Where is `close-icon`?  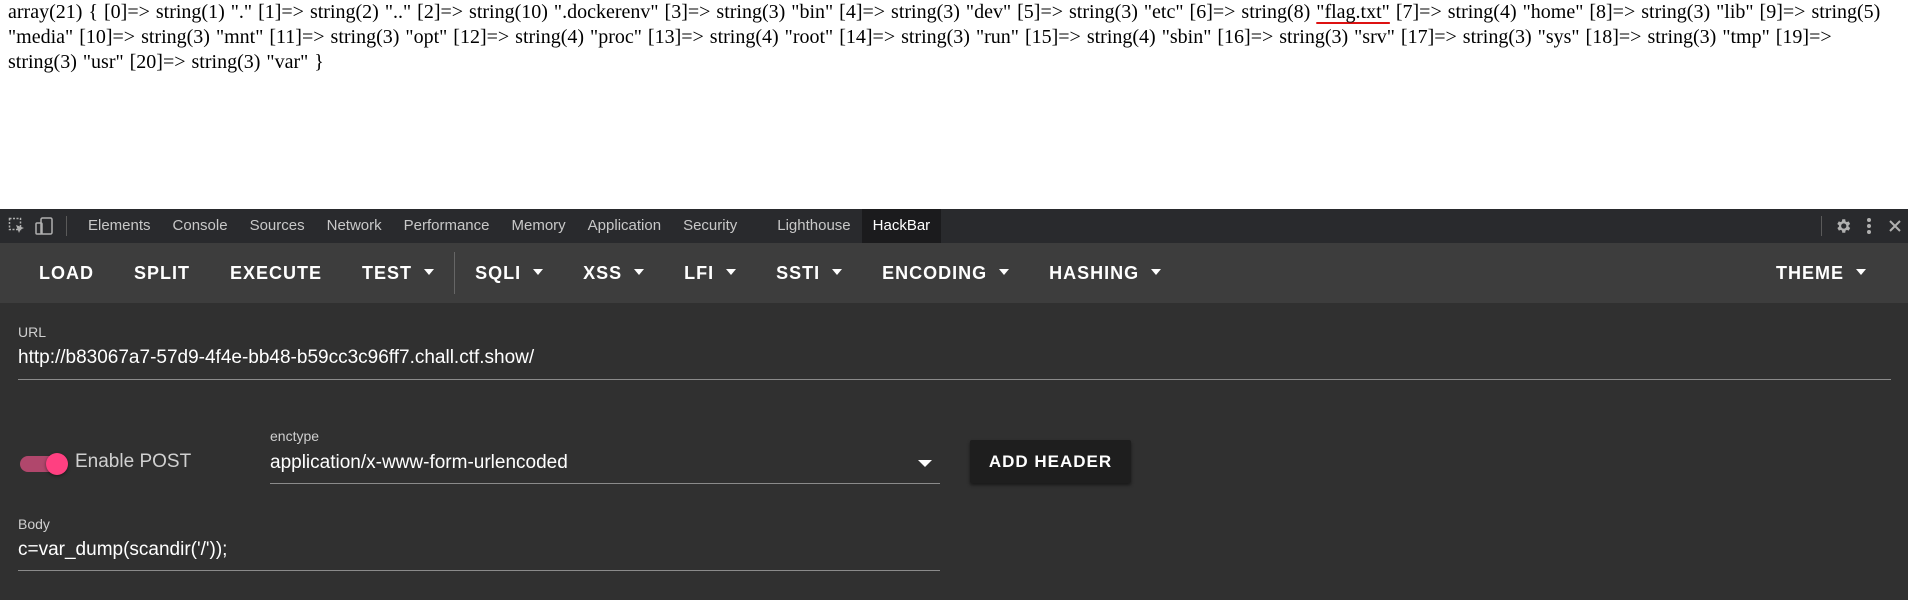
close-icon is located at coordinates (1895, 226).